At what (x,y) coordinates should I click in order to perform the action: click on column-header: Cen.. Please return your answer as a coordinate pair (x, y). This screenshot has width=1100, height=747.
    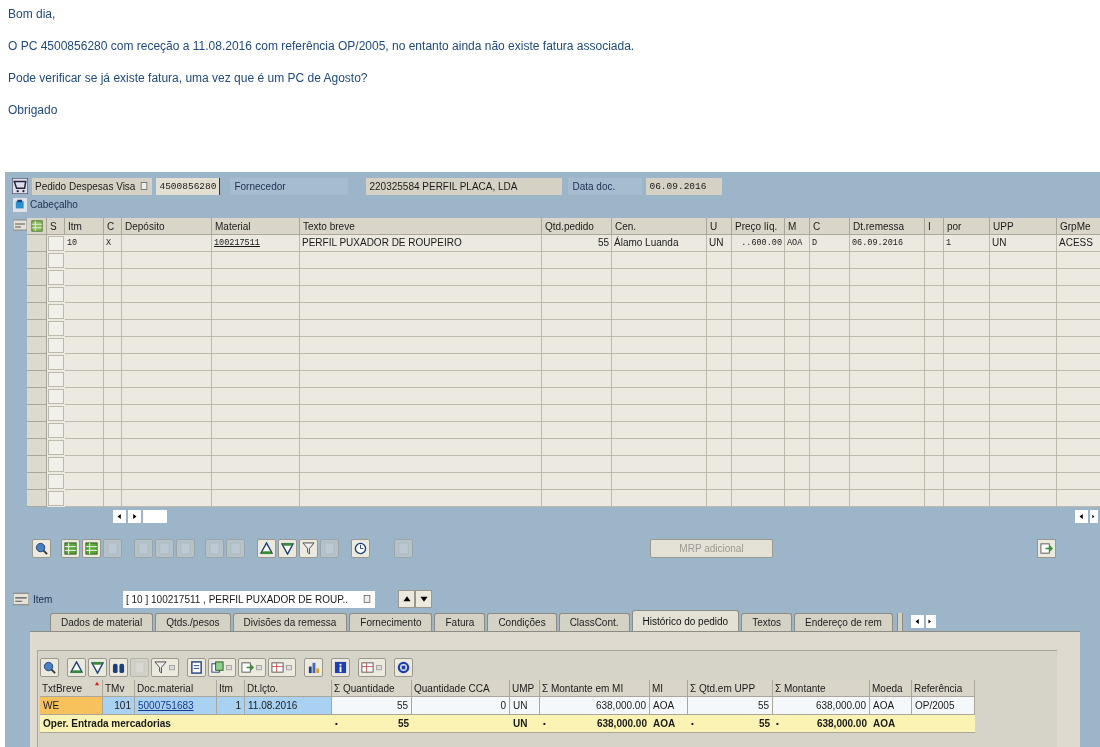
    Looking at the image, I should click on (659, 226).